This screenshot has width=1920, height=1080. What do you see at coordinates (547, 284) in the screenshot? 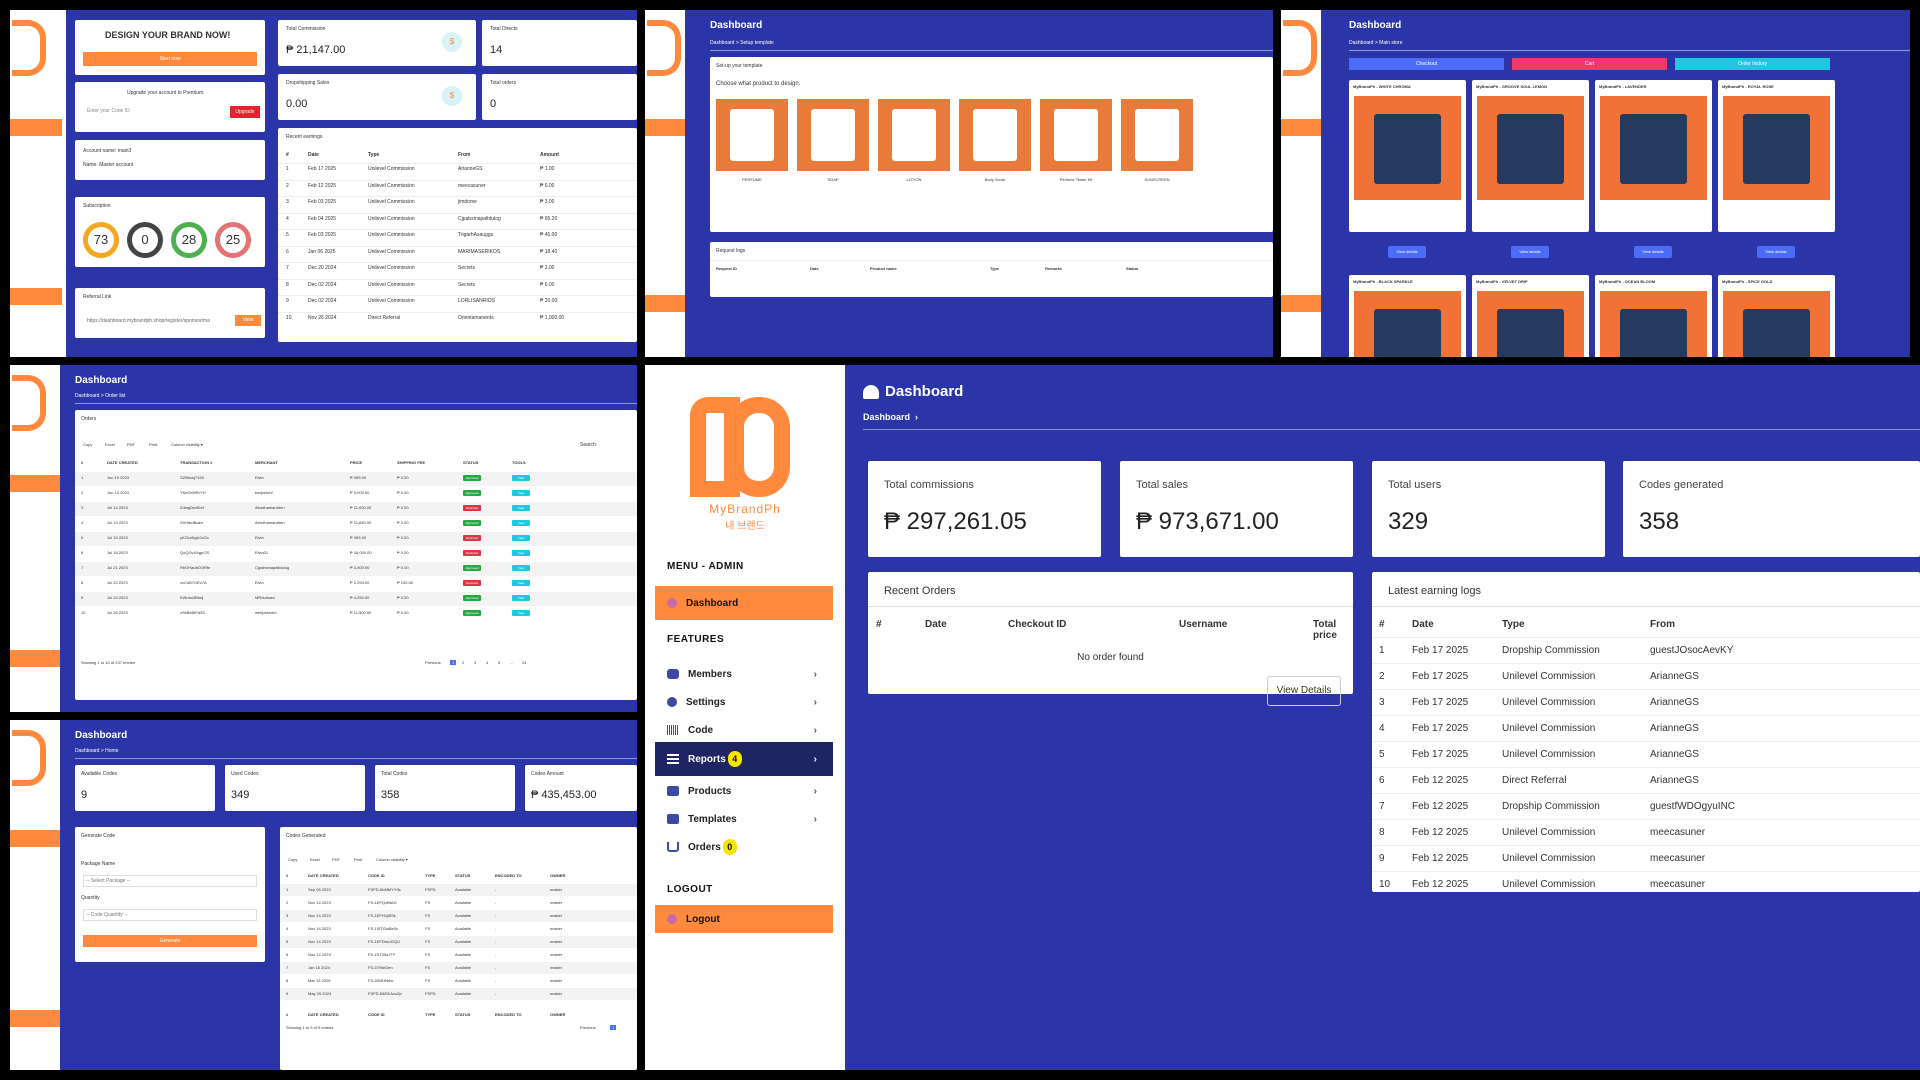
I see `table-cell: ₱ 6.00` at bounding box center [547, 284].